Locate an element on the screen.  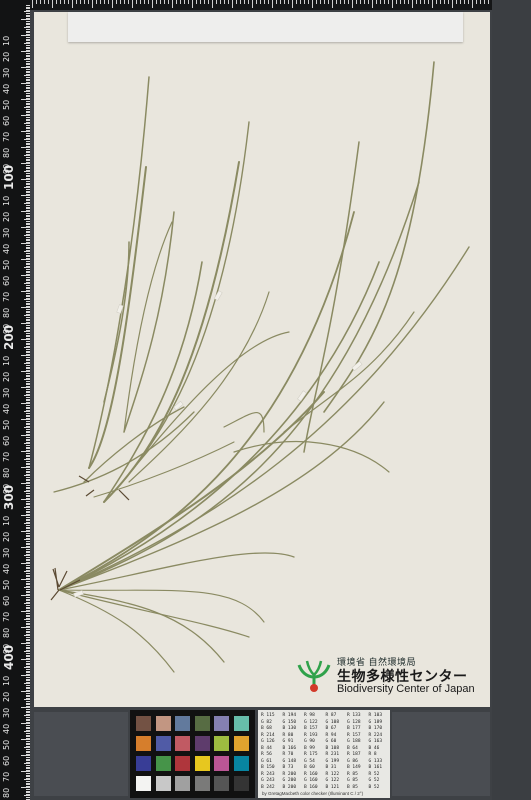
color-value-cell: B 44 is located at coordinates (266, 748).